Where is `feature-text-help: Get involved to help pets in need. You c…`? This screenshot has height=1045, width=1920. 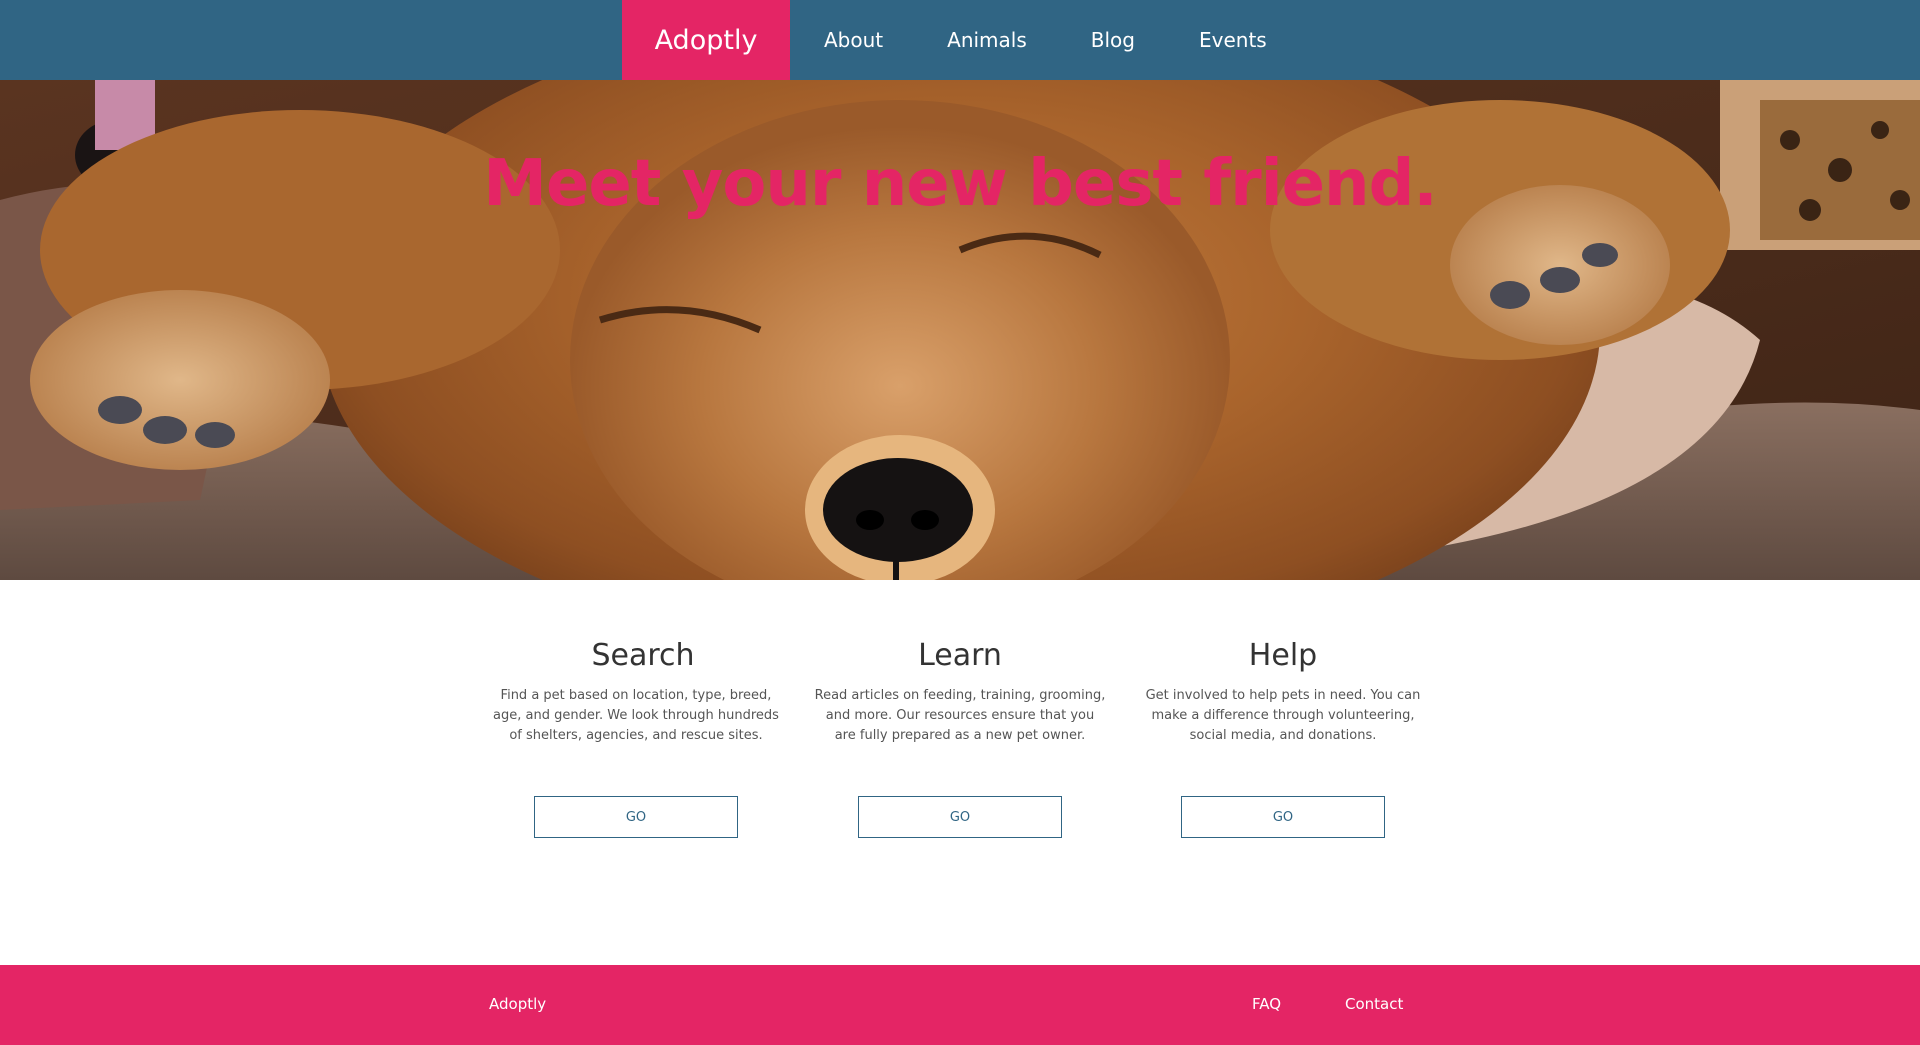
feature-text-help: Get involved to help pets in need. You c… is located at coordinates (1283, 715).